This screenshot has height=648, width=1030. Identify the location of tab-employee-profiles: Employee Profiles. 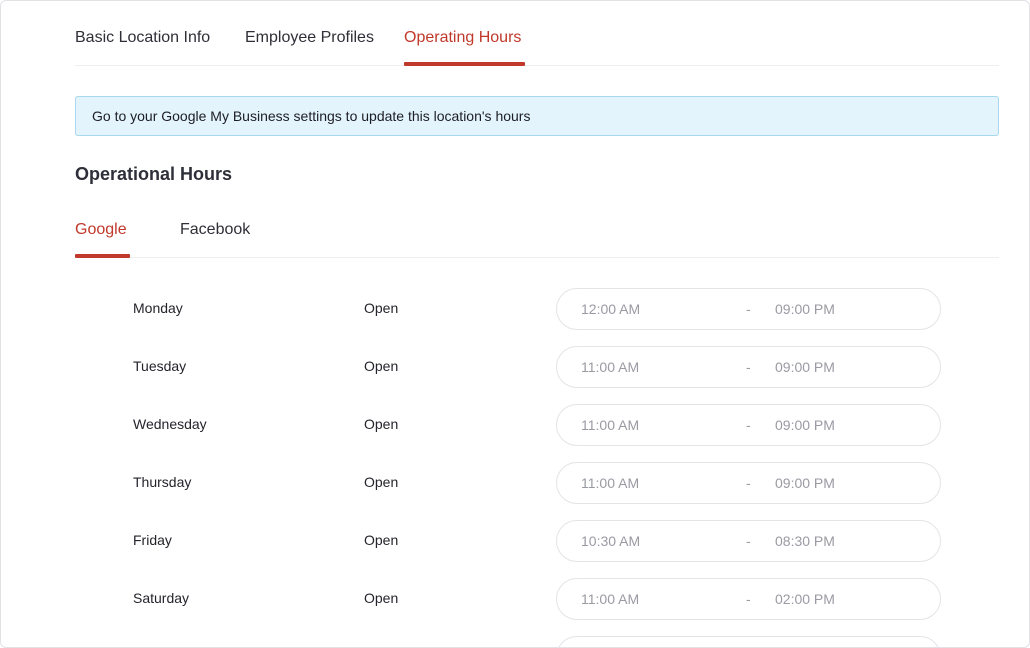
(309, 38).